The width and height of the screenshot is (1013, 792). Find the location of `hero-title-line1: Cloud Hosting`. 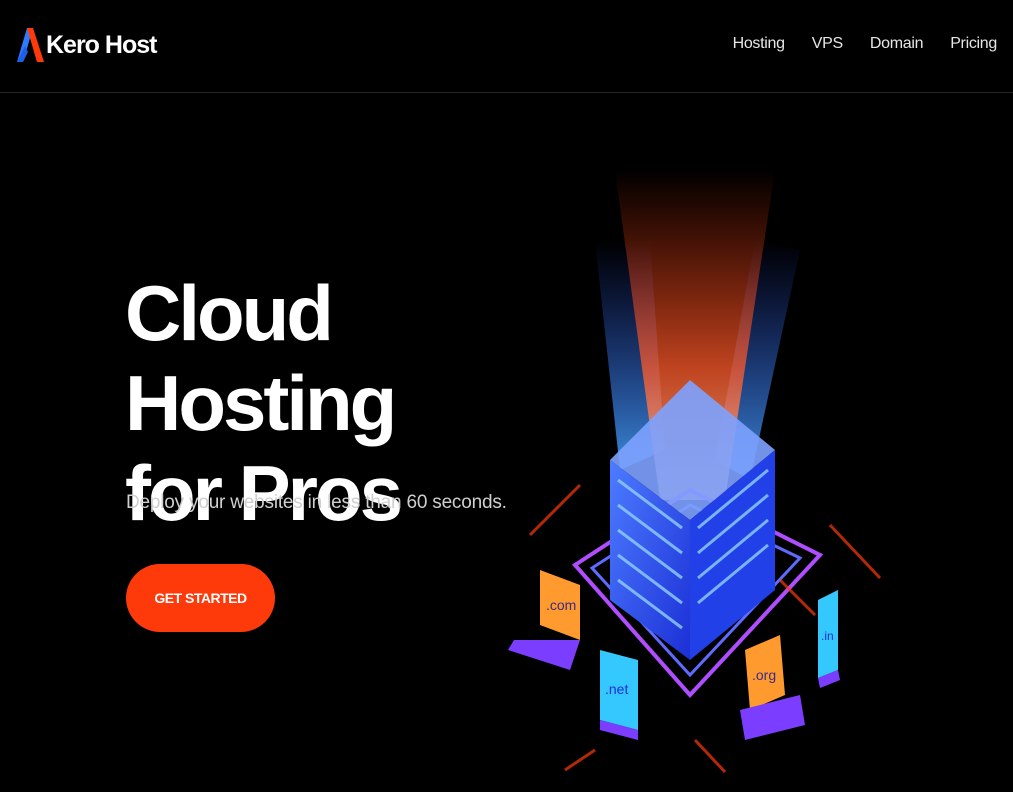

hero-title-line1: Cloud Hosting is located at coordinates (261, 358).